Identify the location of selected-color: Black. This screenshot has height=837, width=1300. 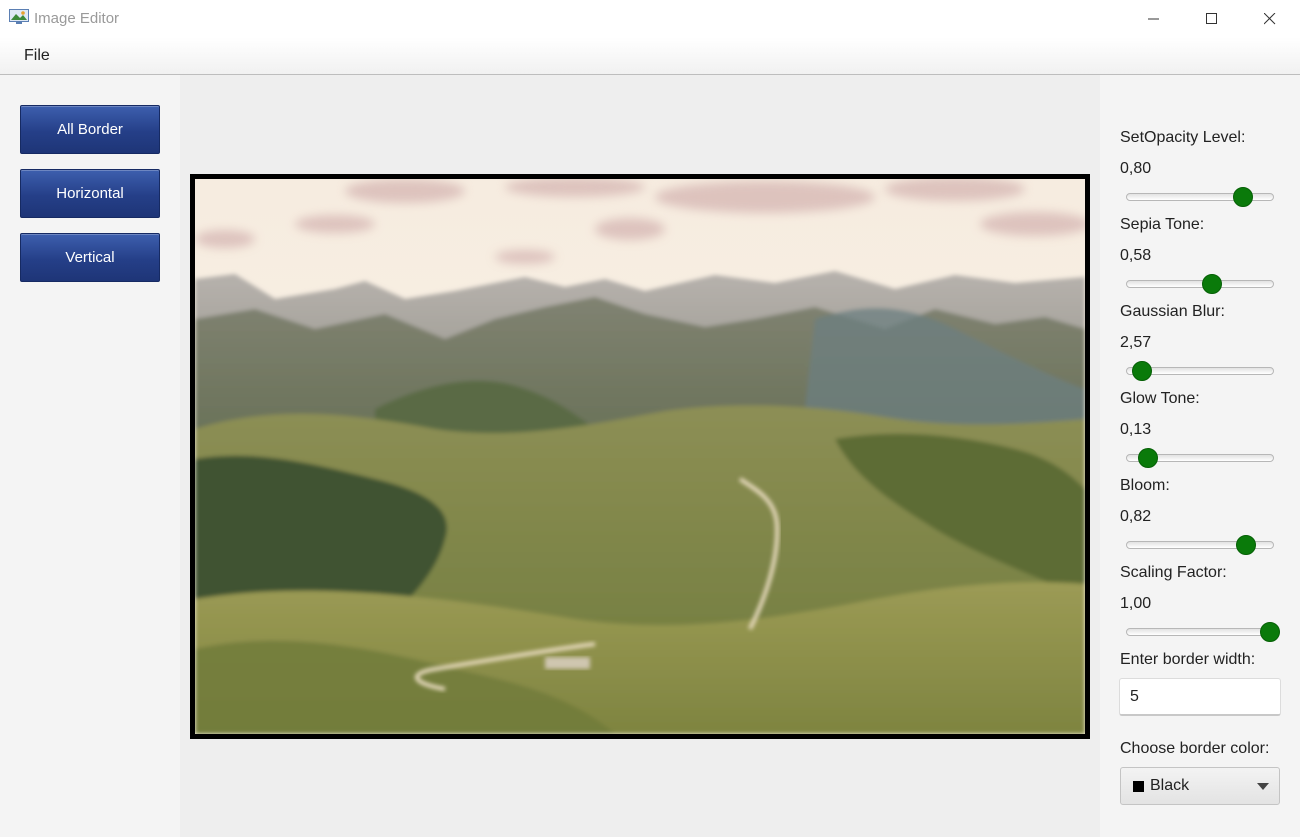
(1170, 785).